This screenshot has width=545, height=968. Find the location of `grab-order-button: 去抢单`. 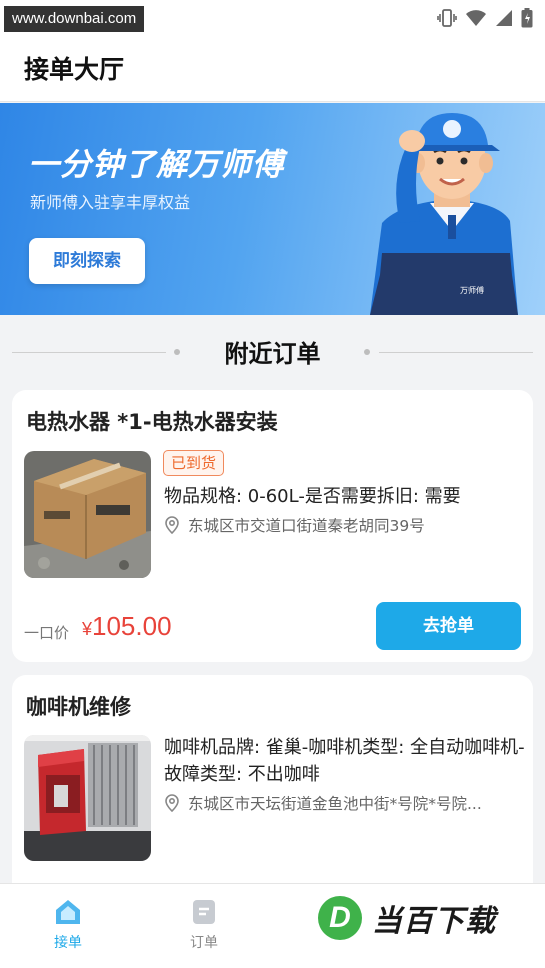

grab-order-button: 去抢单 is located at coordinates (448, 626).